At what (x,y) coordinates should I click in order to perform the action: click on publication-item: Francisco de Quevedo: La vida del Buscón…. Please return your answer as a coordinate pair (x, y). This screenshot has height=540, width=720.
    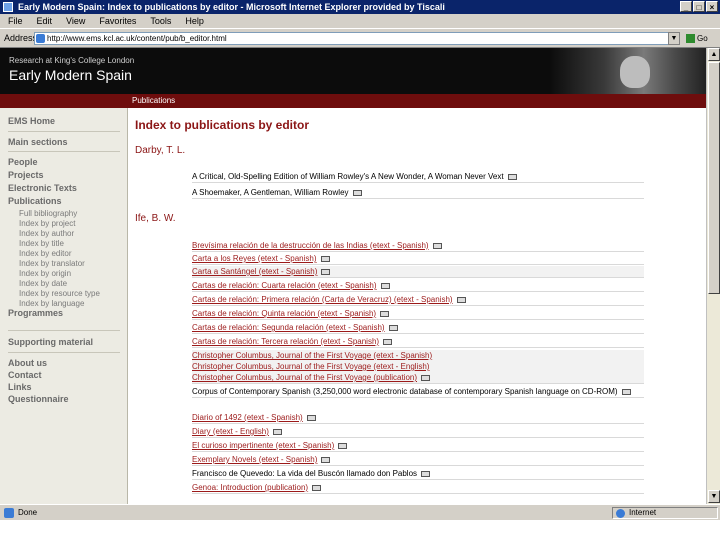
    Looking at the image, I should click on (418, 474).